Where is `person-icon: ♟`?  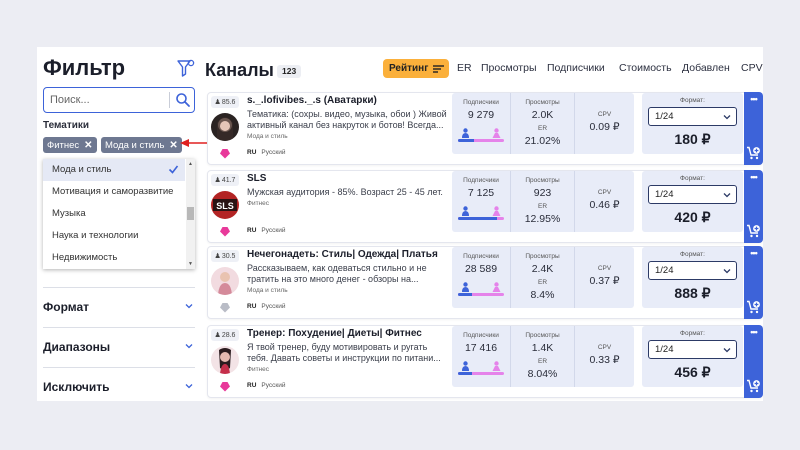 person-icon: ♟ is located at coordinates (217, 335).